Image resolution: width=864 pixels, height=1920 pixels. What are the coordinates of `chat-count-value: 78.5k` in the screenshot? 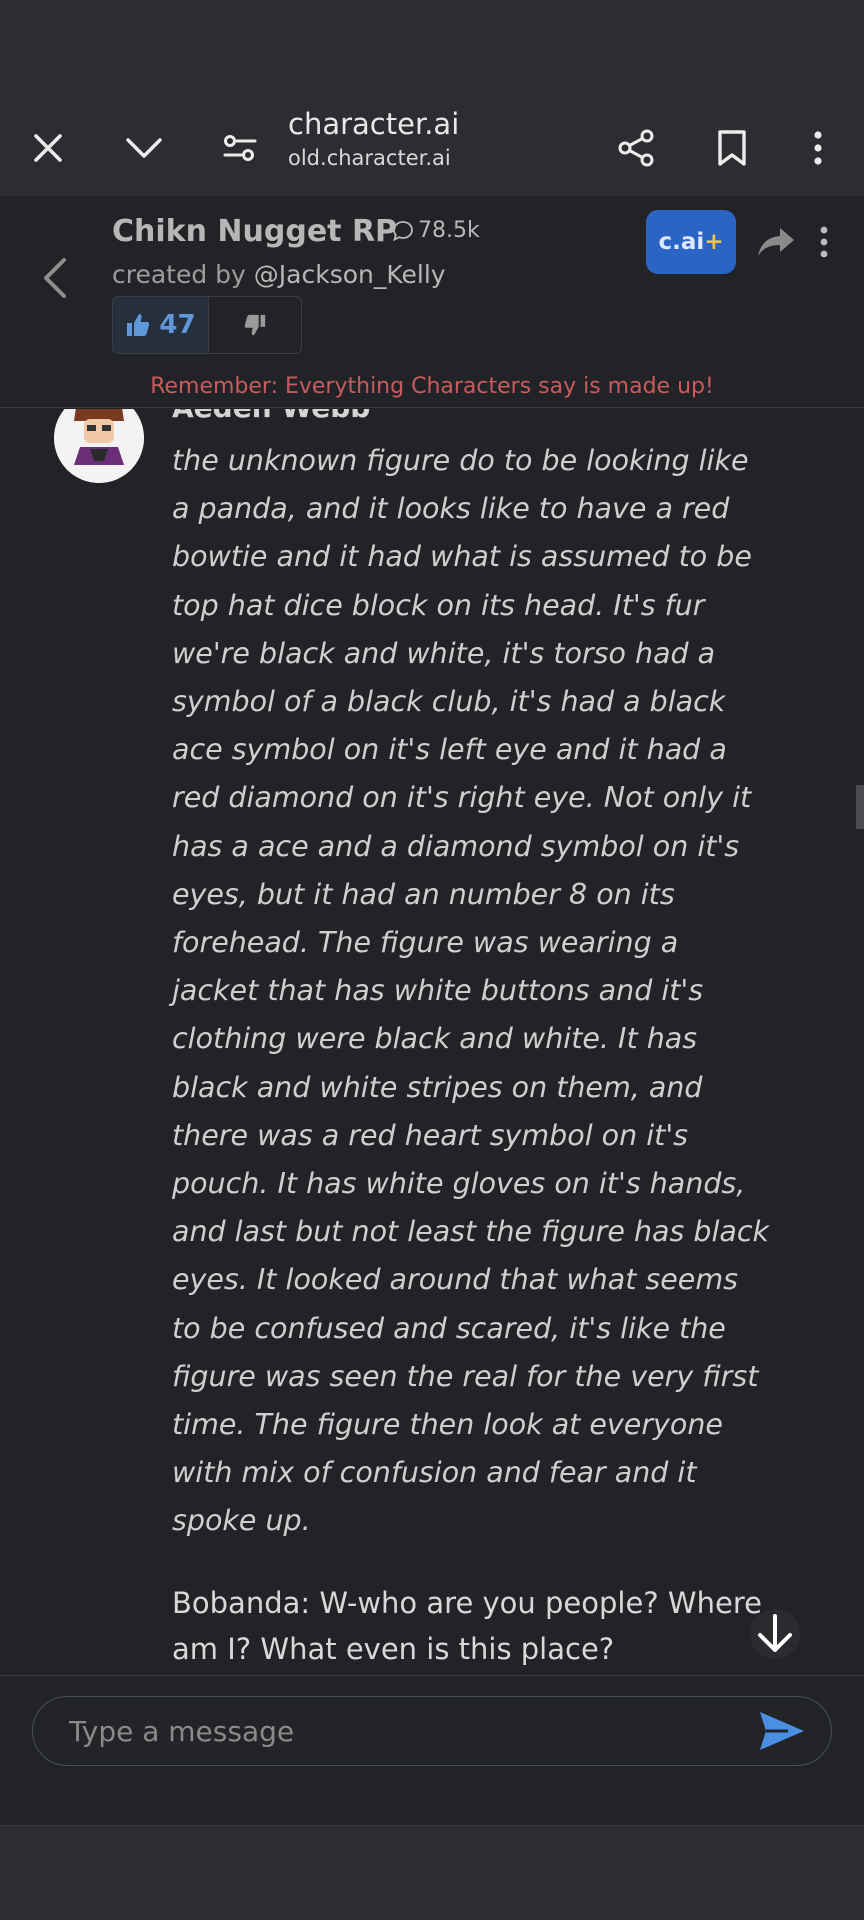 It's located at (449, 230).